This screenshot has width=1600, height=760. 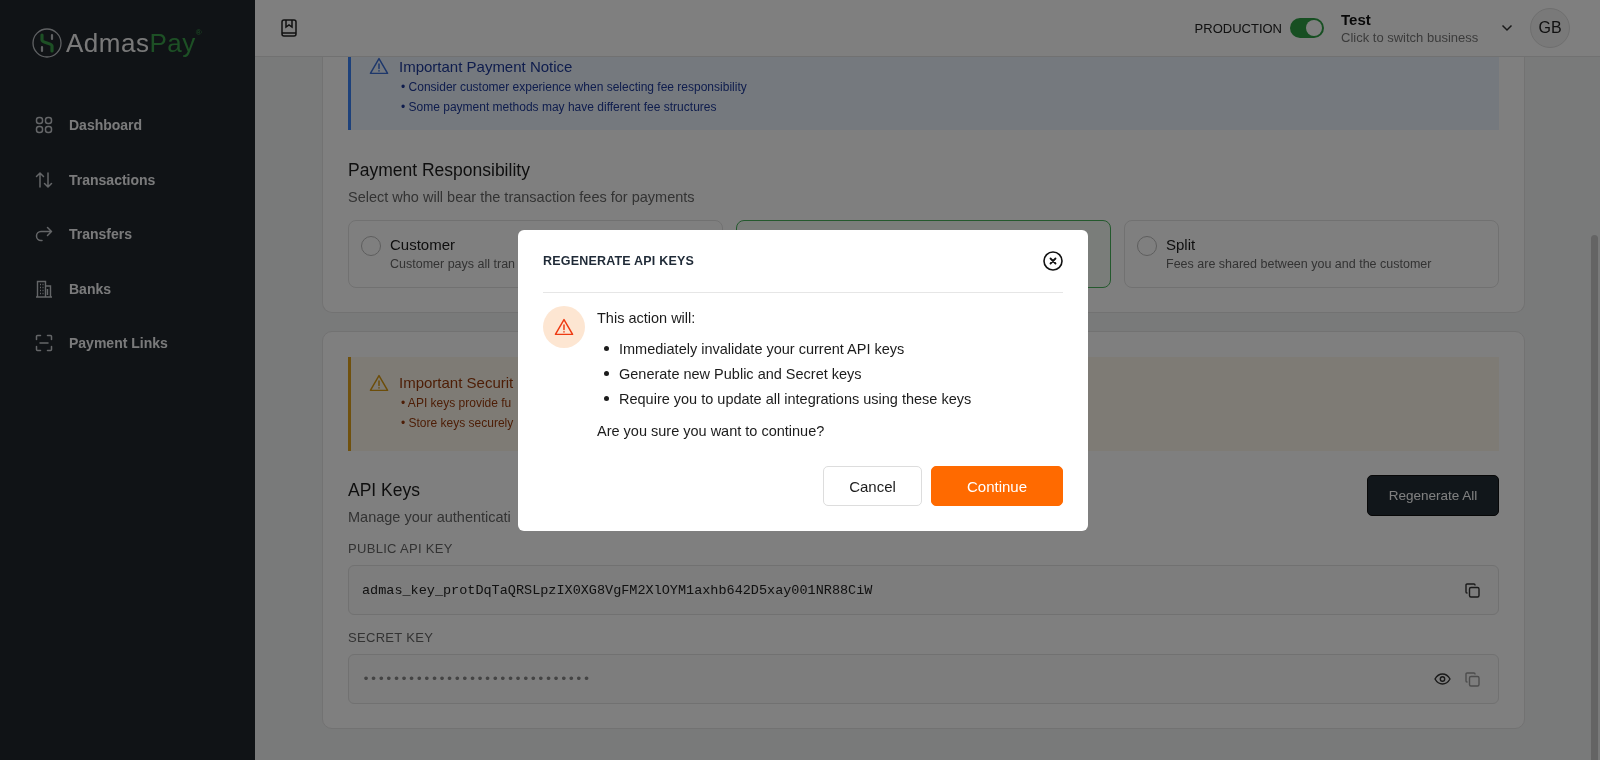 What do you see at coordinates (429, 517) in the screenshot?
I see `section-subtitle: Manage your authenticati` at bounding box center [429, 517].